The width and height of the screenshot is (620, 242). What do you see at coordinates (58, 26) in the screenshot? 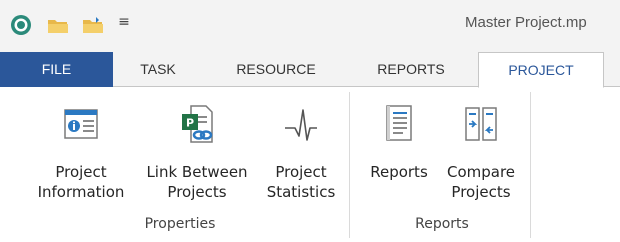
I see `open-folder-icon` at bounding box center [58, 26].